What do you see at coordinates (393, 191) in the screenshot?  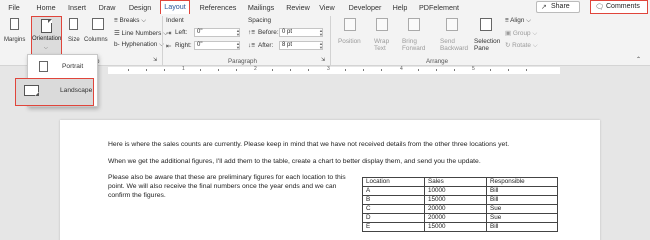 I see `table-cell: A` at bounding box center [393, 191].